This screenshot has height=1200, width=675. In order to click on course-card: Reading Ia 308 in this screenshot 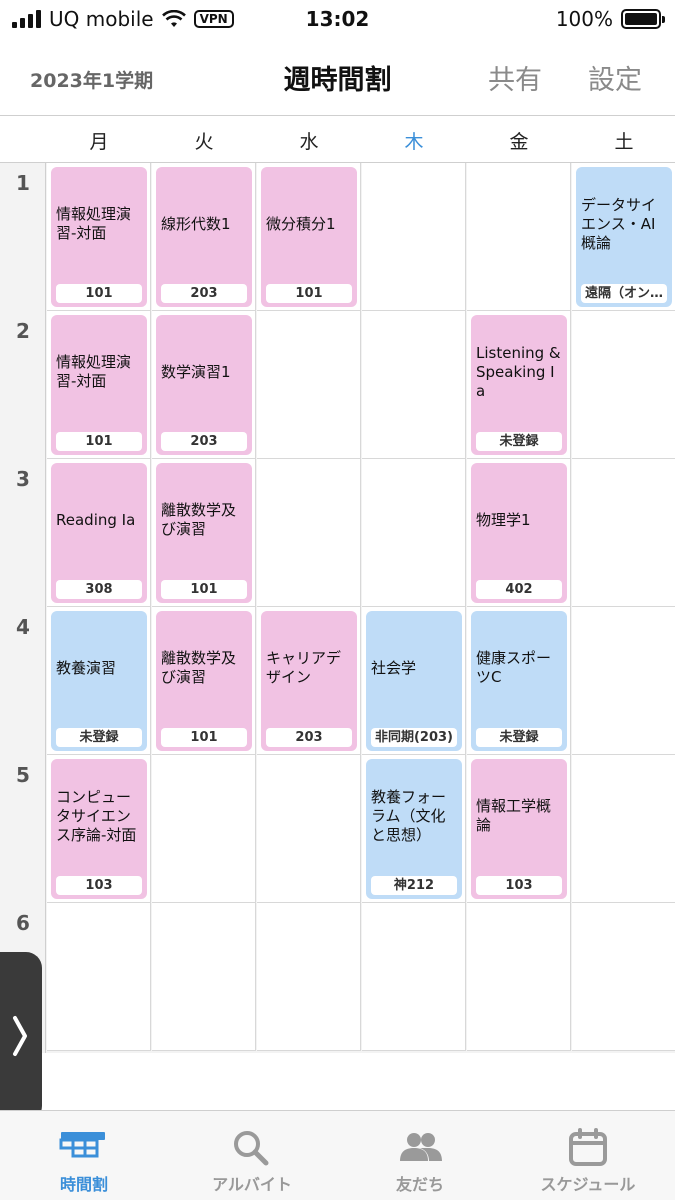, I will do `click(99, 533)`.